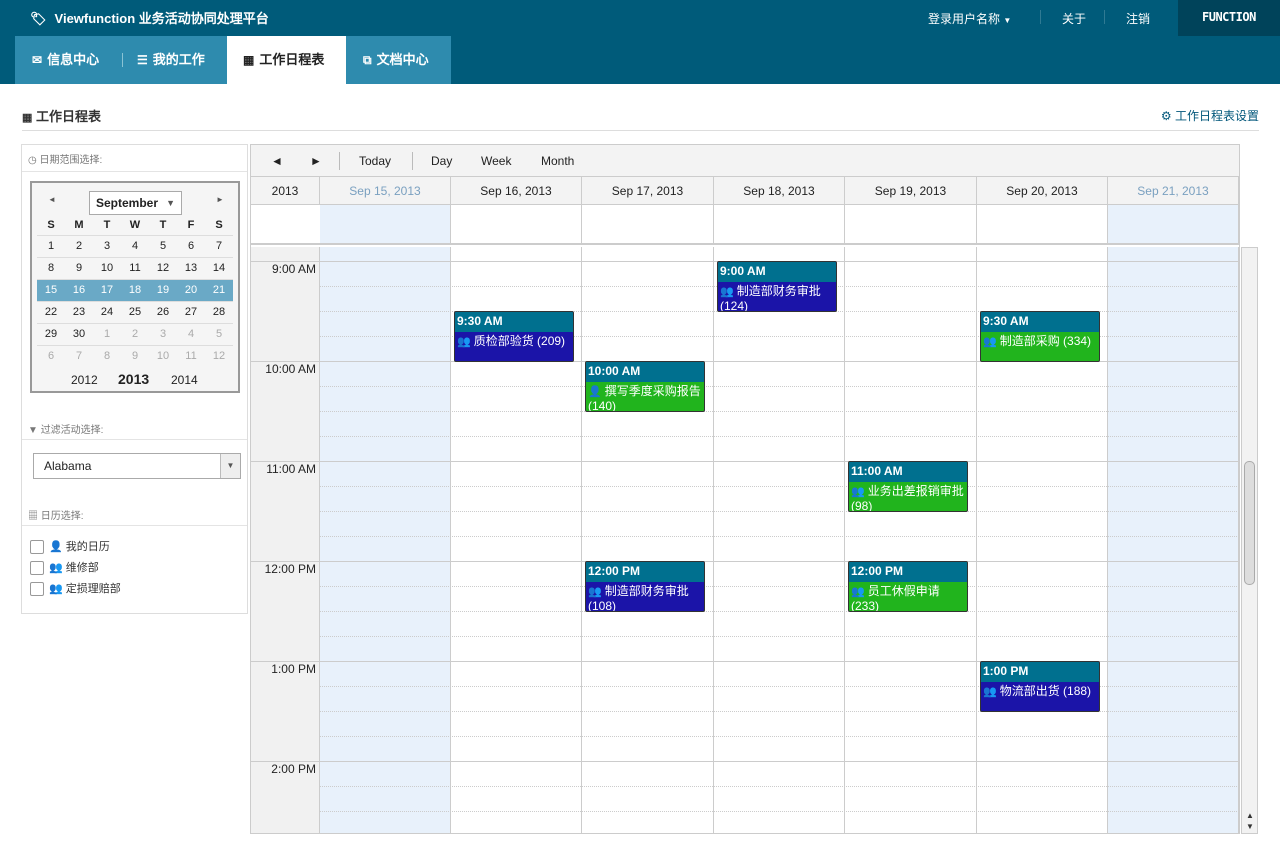 The height and width of the screenshot is (847, 1280). I want to click on day-header: Sep 17, 2013, so click(648, 191).